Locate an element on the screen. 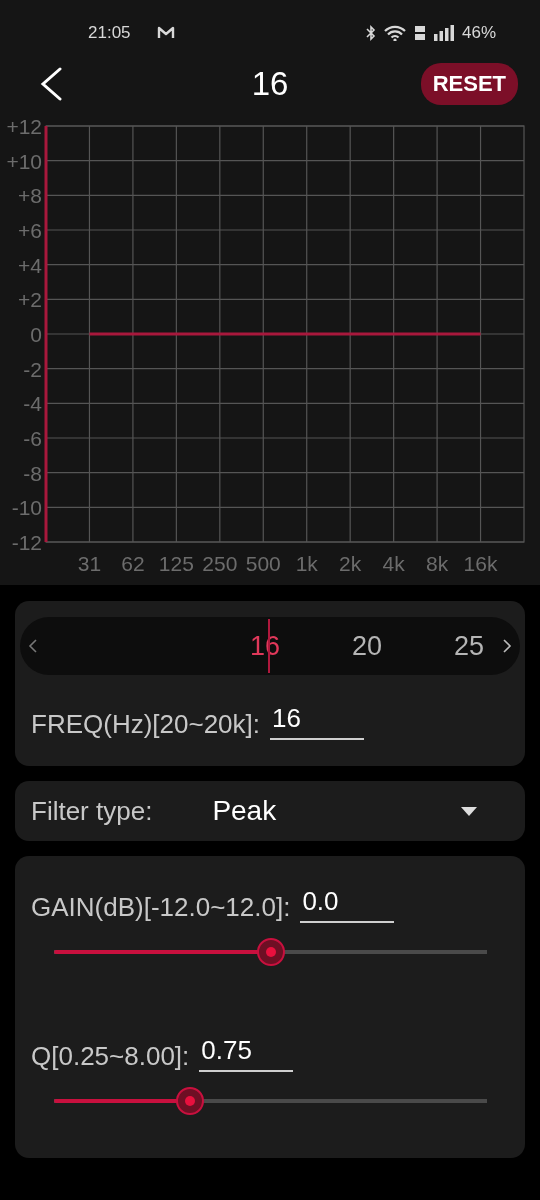 This screenshot has height=1200, width=540. y-axis-label: +8 is located at coordinates (30, 196).